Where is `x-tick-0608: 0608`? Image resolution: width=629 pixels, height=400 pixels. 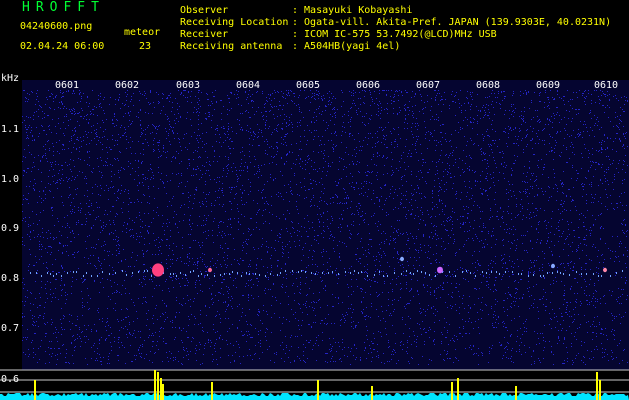
x-tick-0608: 0608 is located at coordinates (488, 85).